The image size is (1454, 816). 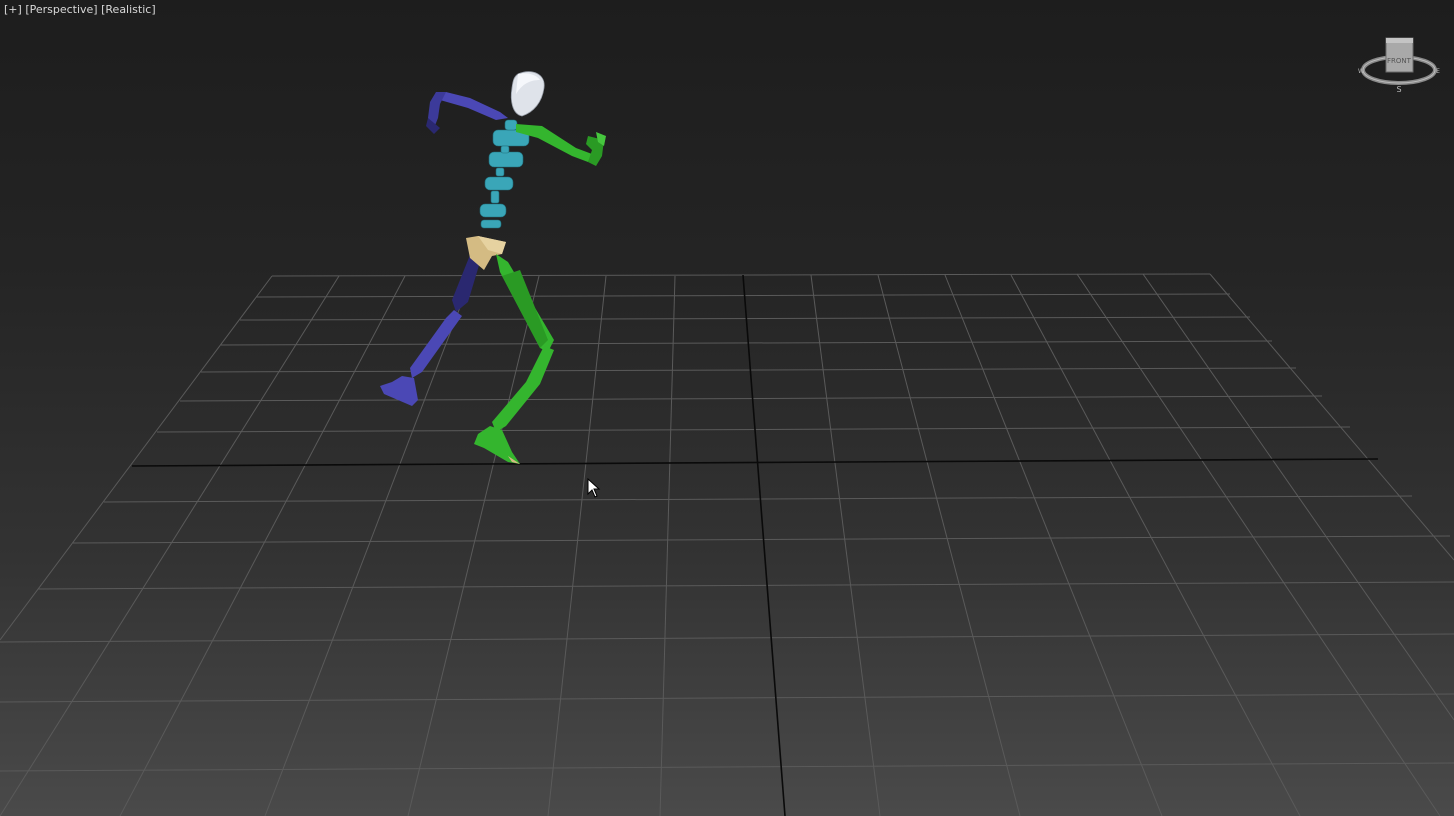 What do you see at coordinates (527, 94) in the screenshot?
I see `head` at bounding box center [527, 94].